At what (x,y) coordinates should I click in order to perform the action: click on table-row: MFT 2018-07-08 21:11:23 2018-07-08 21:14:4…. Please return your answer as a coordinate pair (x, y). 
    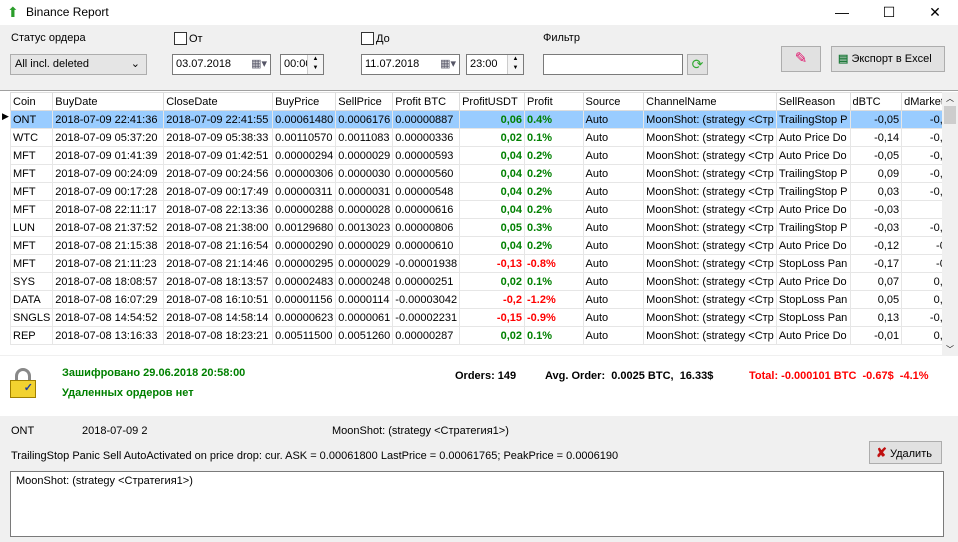
    Looking at the image, I should click on (483, 263).